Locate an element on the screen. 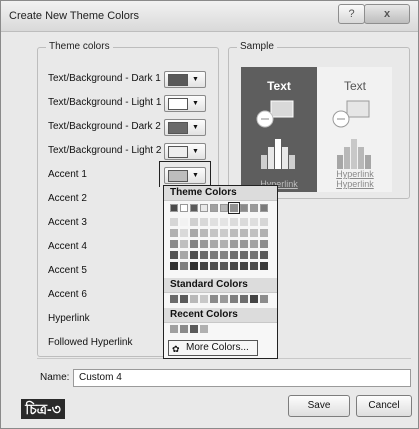  color-swatch is located at coordinates (178, 80).